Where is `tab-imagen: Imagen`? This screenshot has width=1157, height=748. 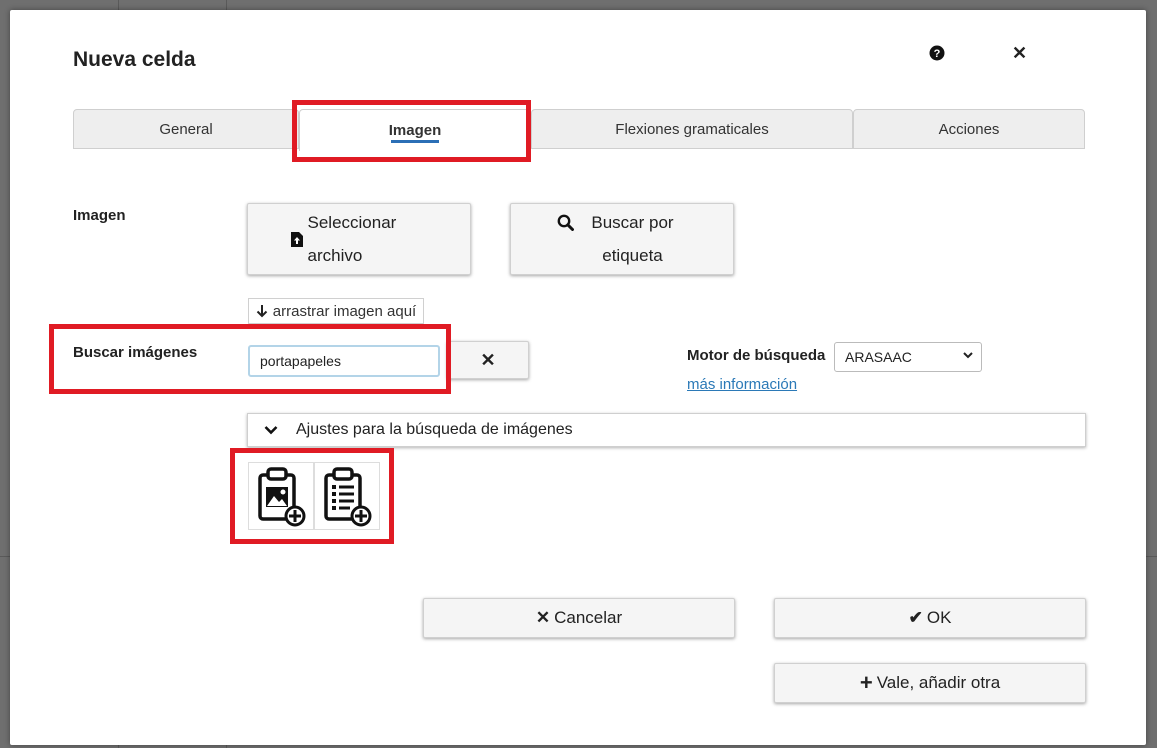
tab-imagen: Imagen is located at coordinates (415, 130).